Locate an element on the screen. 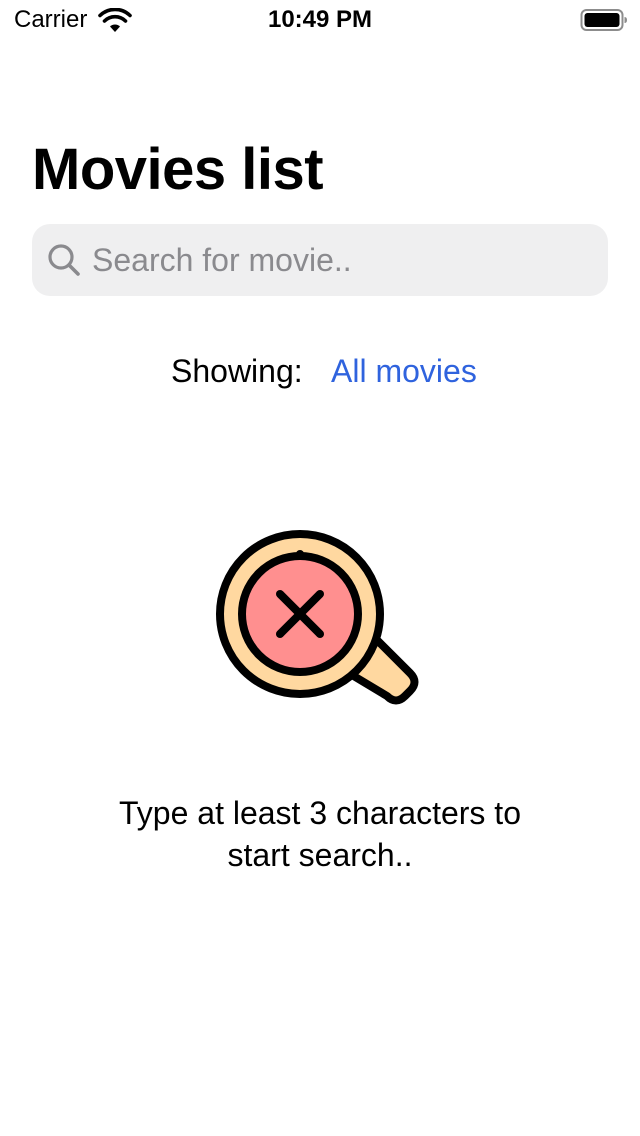 The width and height of the screenshot is (640, 1136). magnifier-x-icon is located at coordinates (317, 617).